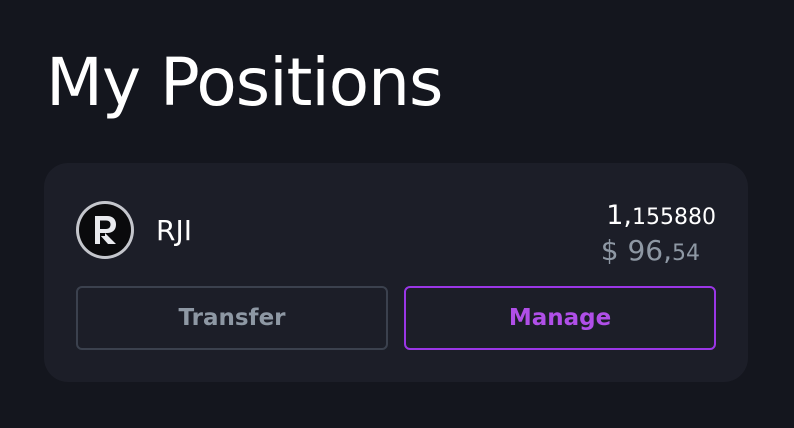 The height and width of the screenshot is (428, 794). Describe the element at coordinates (232, 318) in the screenshot. I see `transfer-button: Transfer` at that location.